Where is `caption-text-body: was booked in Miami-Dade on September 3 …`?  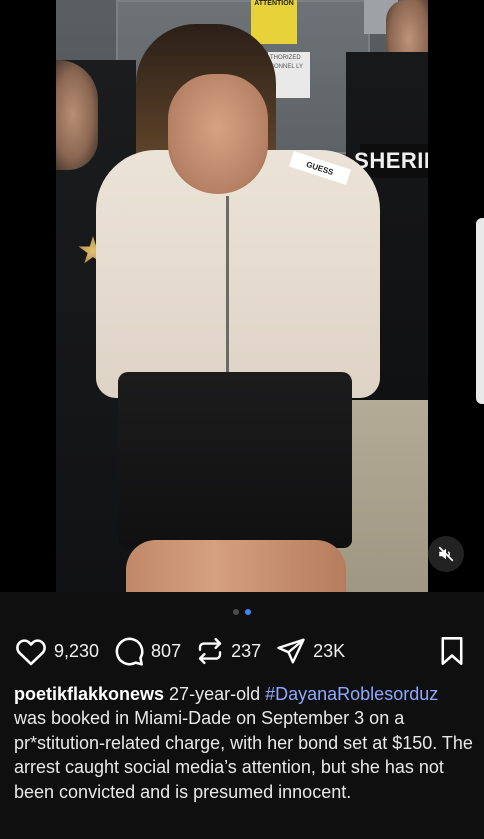 caption-text-body: was booked in Miami-Dade on September 3 … is located at coordinates (243, 755).